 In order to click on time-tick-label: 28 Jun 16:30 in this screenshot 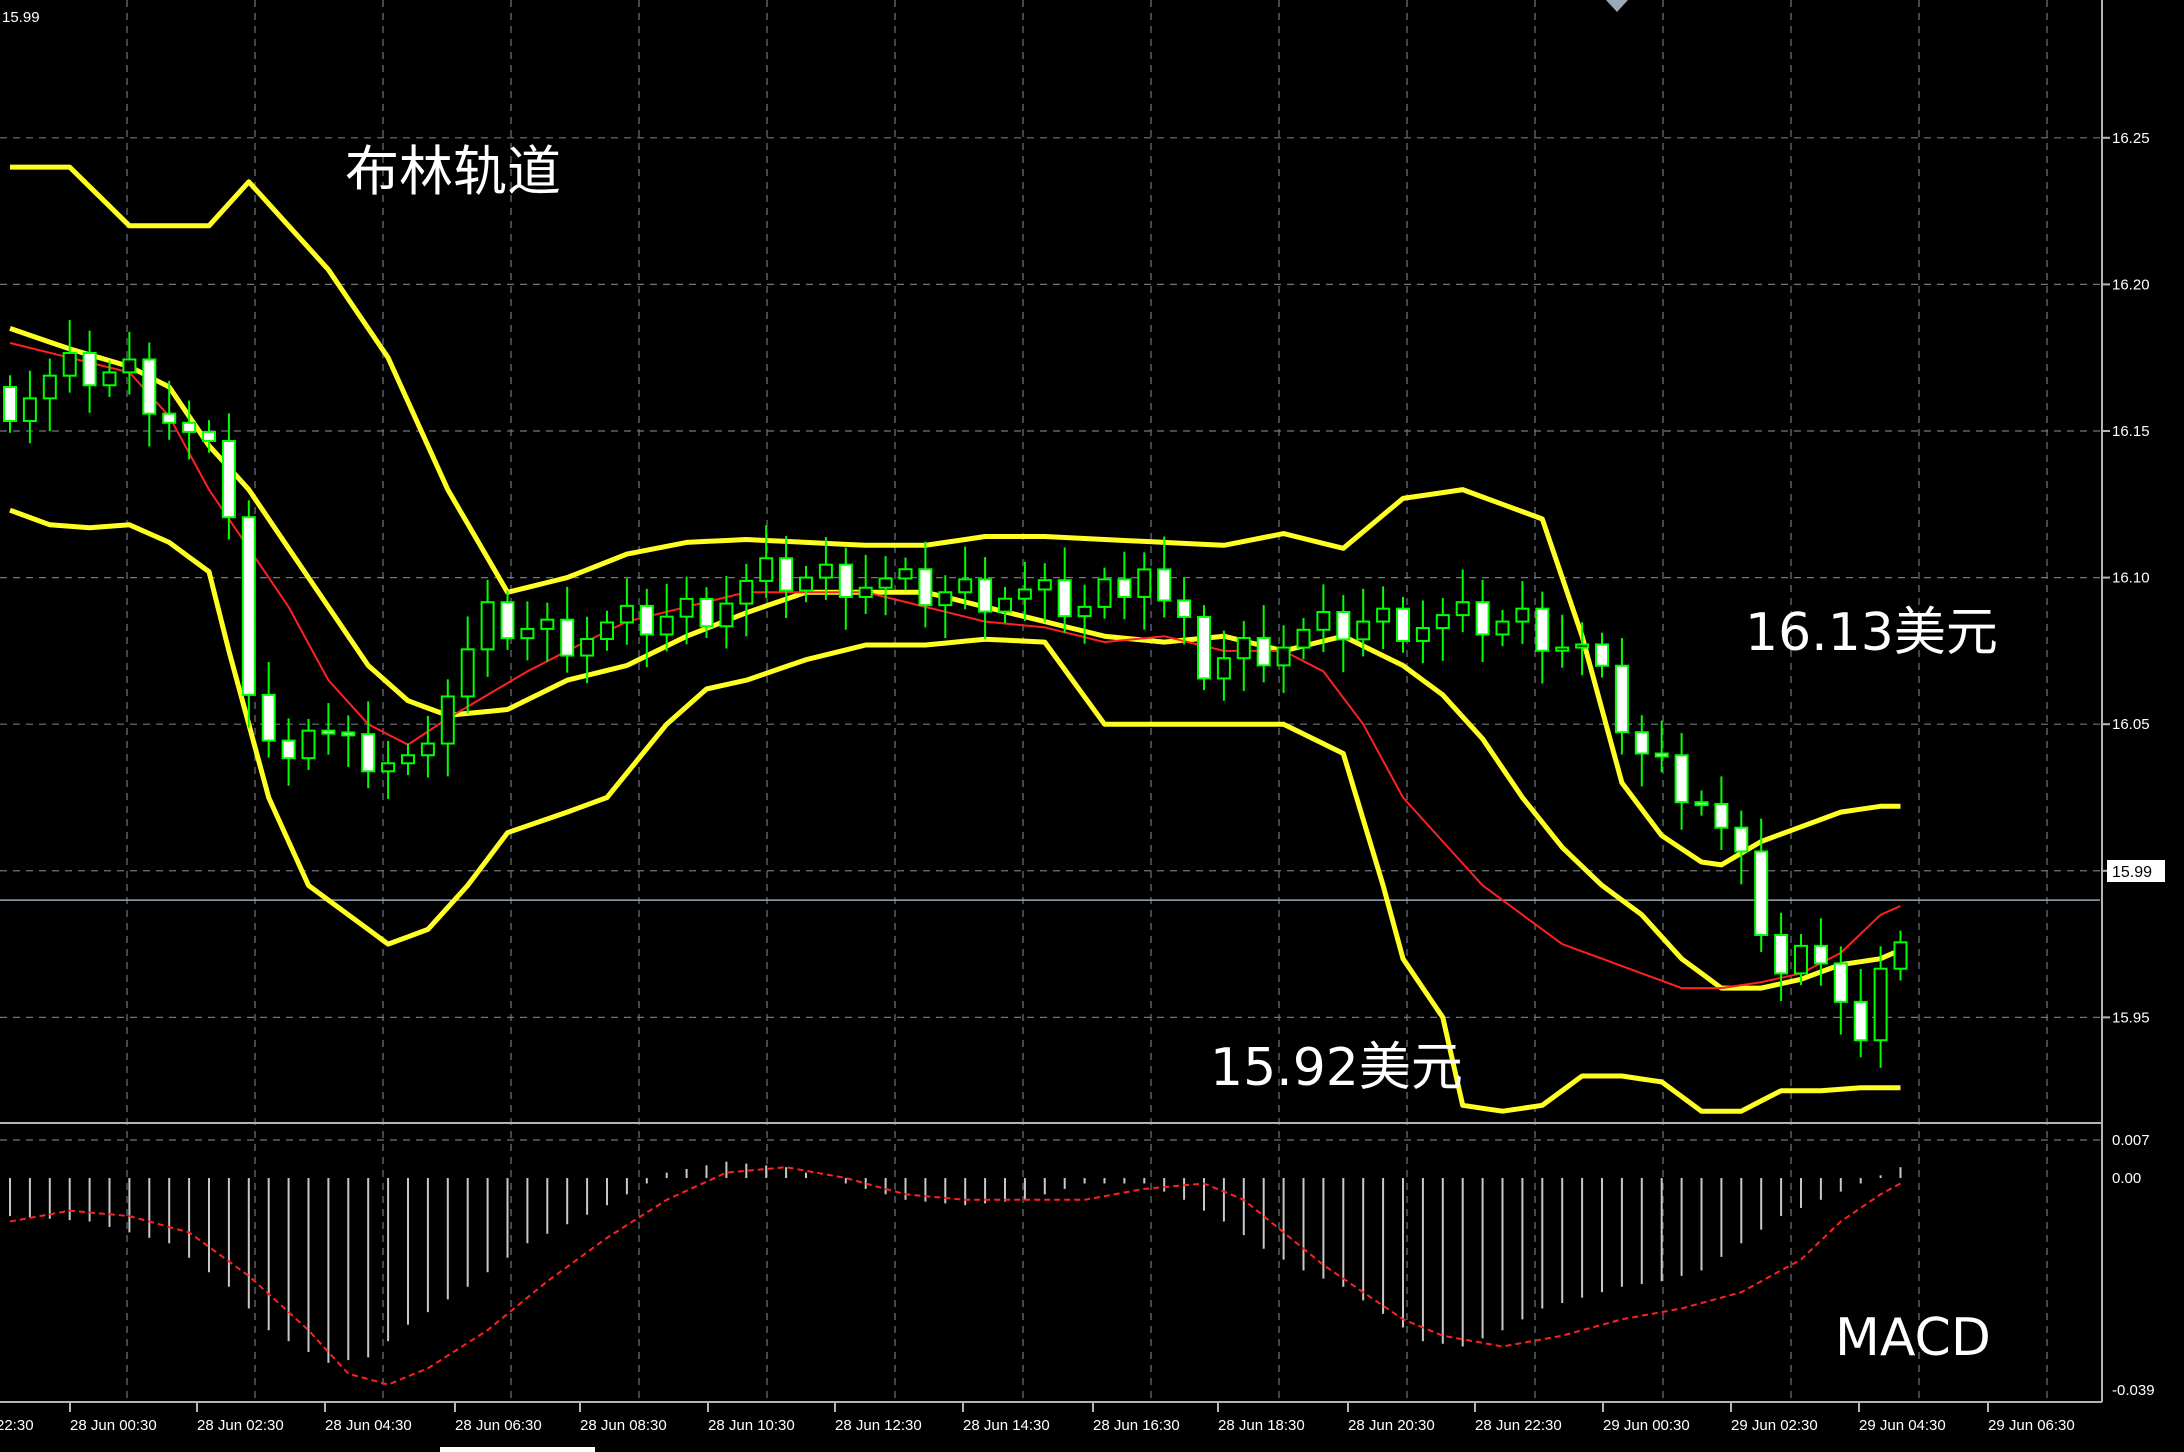, I will do `click(1136, 1425)`.